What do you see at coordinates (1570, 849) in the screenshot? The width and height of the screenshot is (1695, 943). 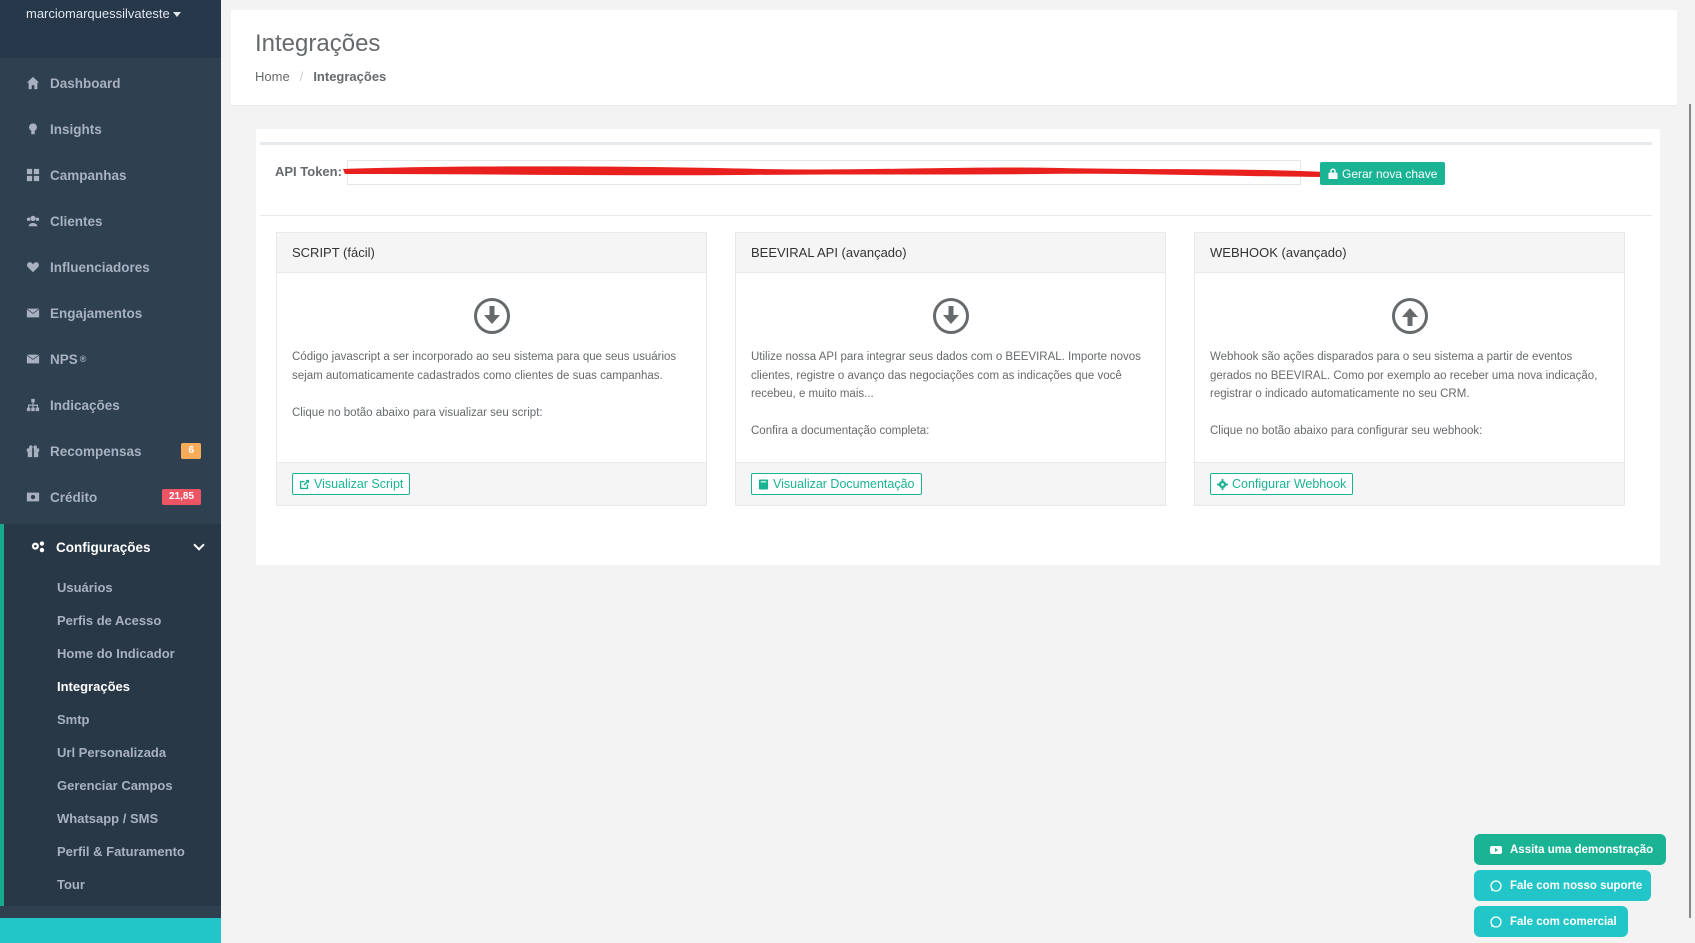 I see `watch-demo-button: Assita uma demonstração` at bounding box center [1570, 849].